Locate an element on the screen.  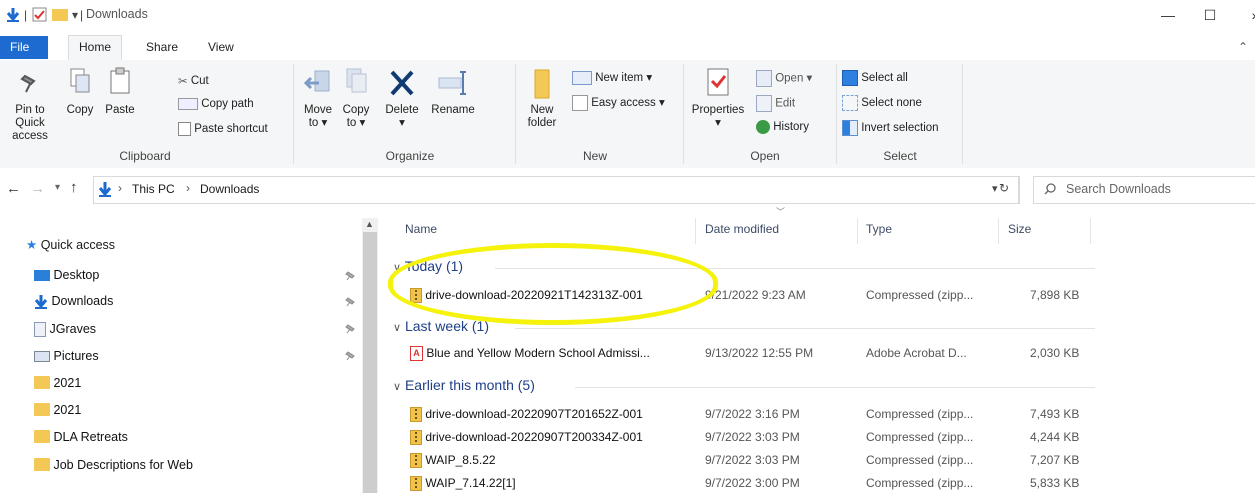
refresh-button: ↻ is located at coordinates (1005, 190).